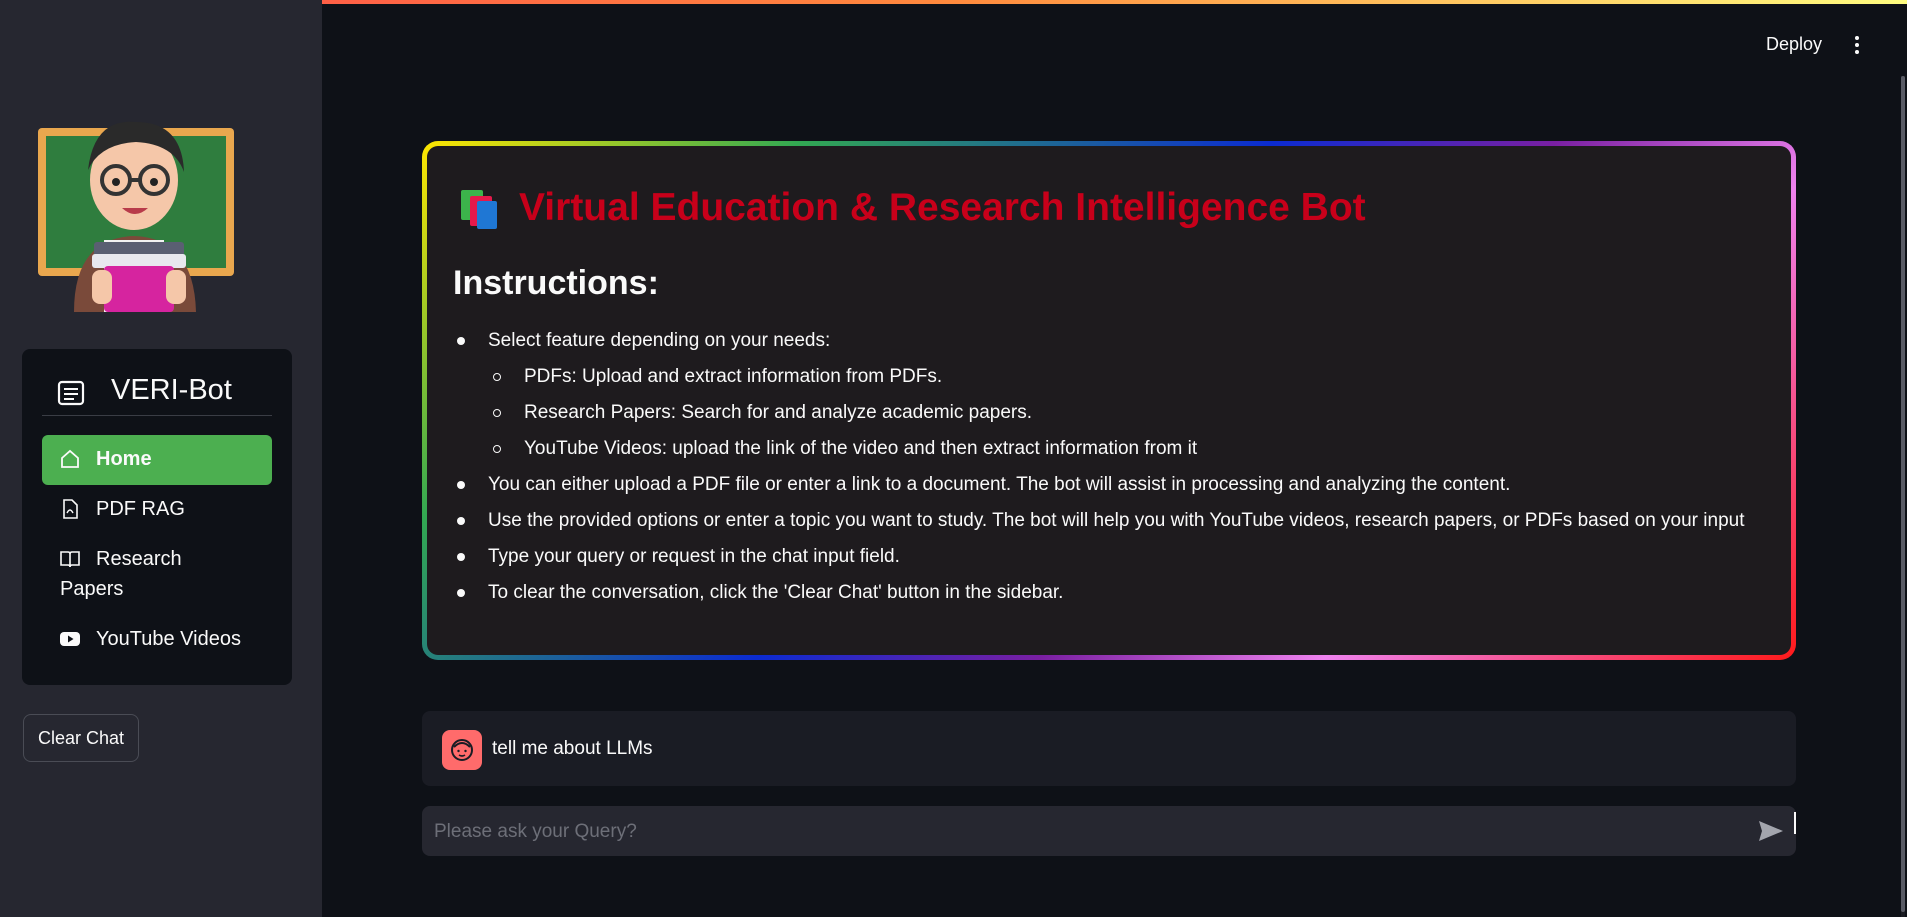 The height and width of the screenshot is (917, 1907). I want to click on house-icon, so click(70, 458).